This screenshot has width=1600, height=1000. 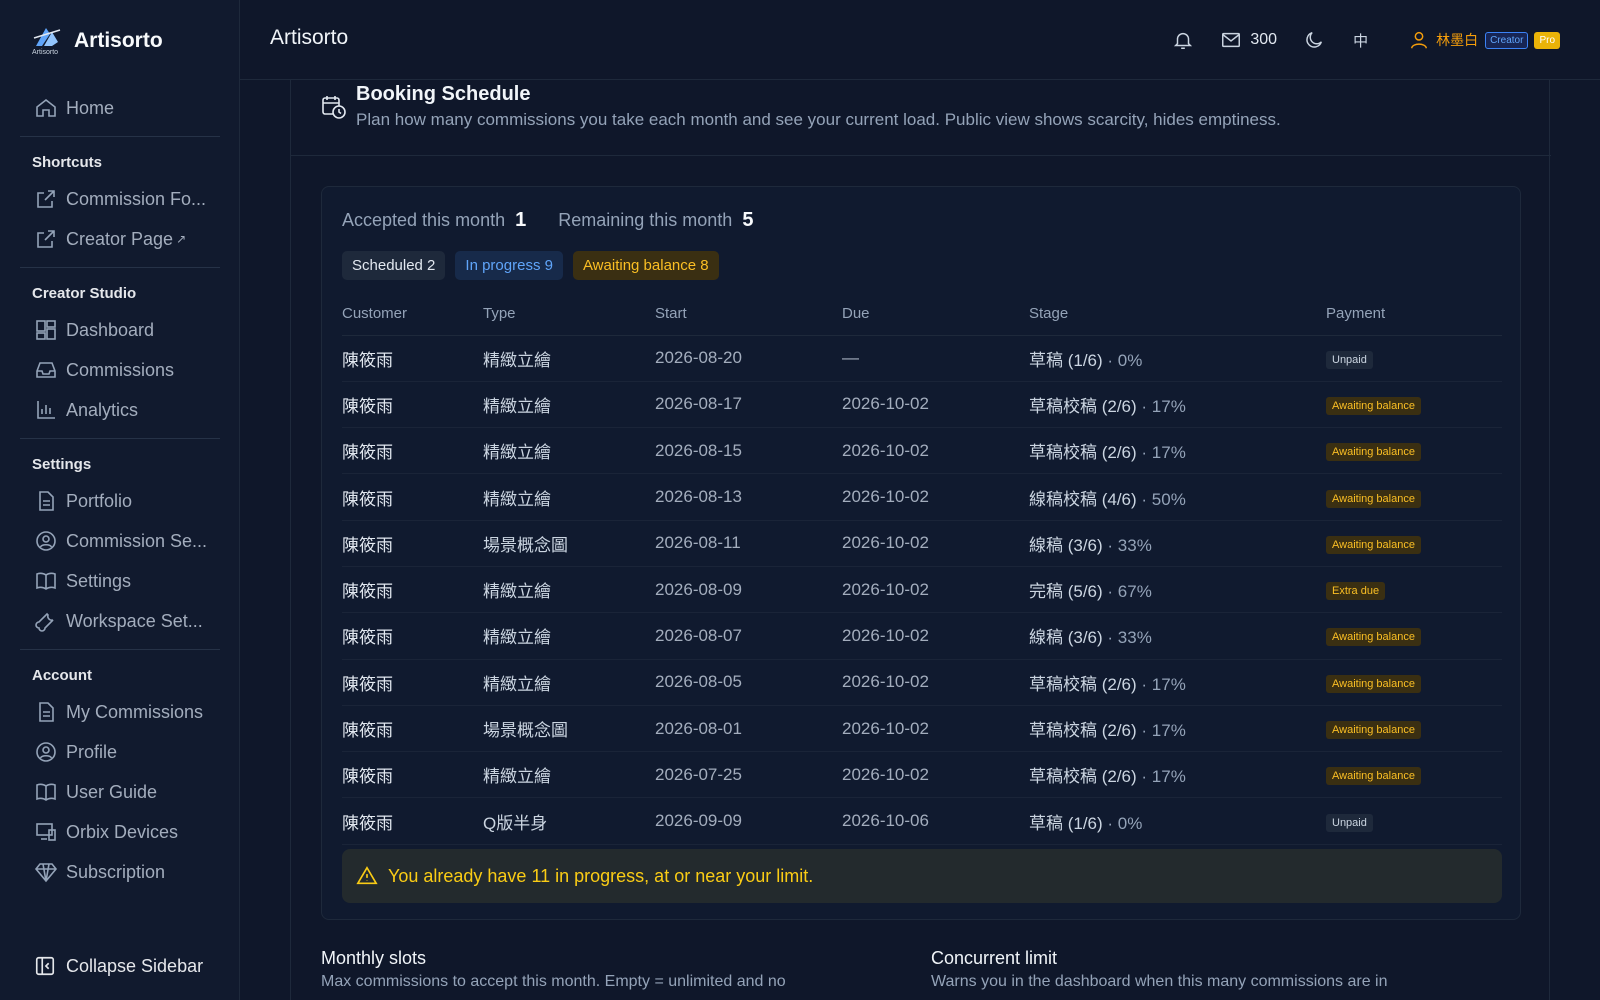 What do you see at coordinates (748, 405) in the screenshot?
I see `start-cell: 2026-08-17` at bounding box center [748, 405].